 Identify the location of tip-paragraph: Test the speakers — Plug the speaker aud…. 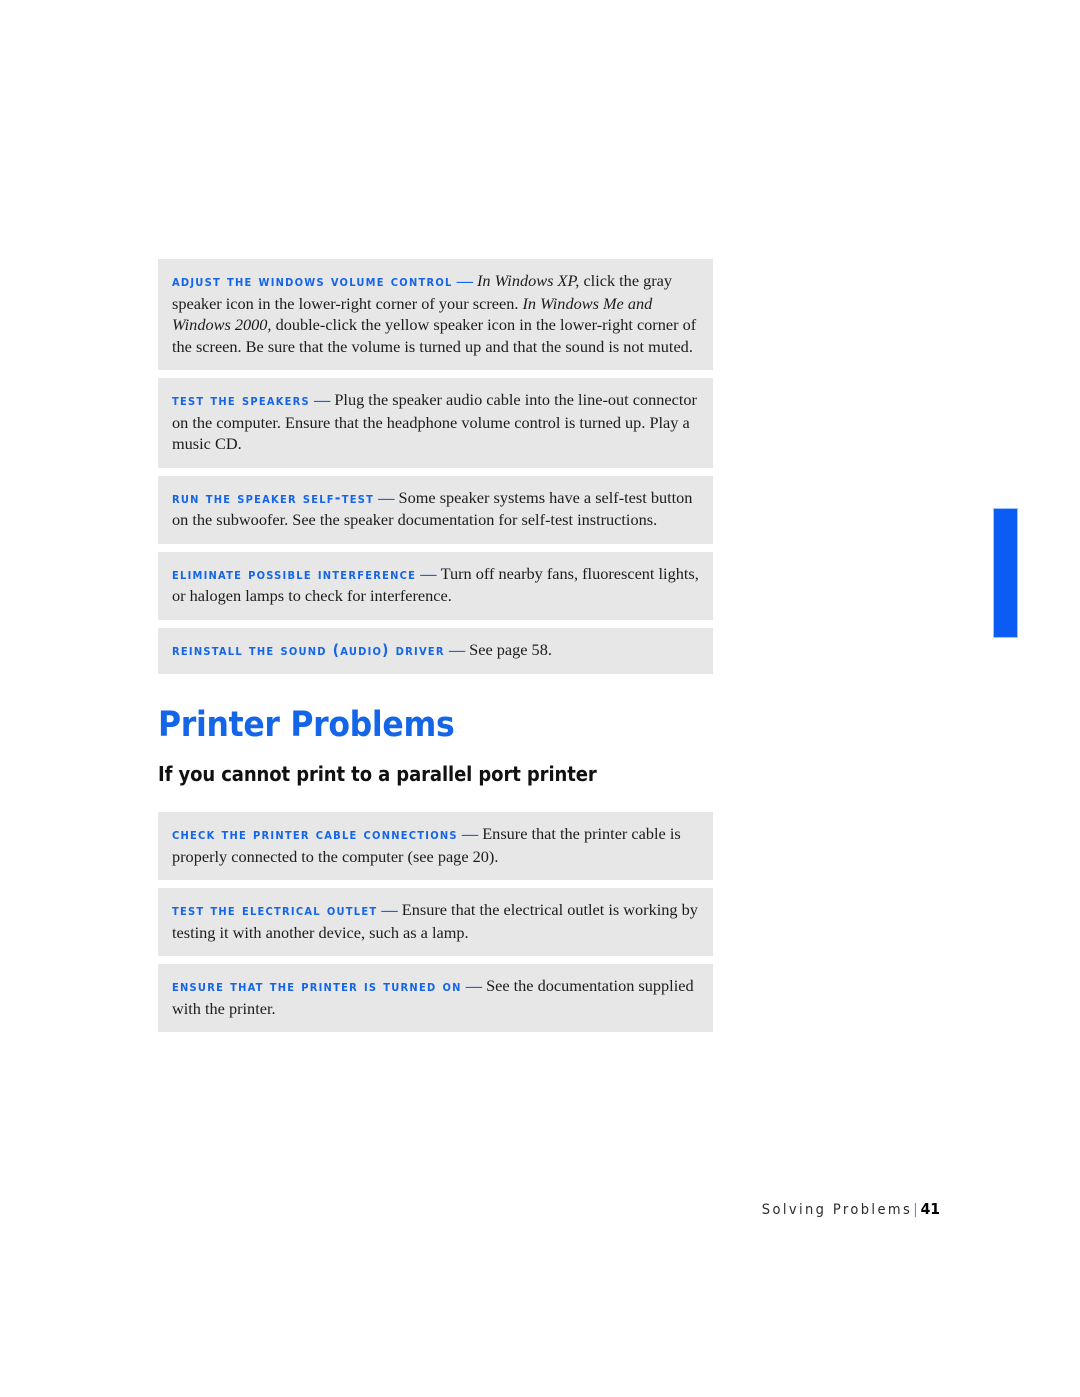
(435, 422).